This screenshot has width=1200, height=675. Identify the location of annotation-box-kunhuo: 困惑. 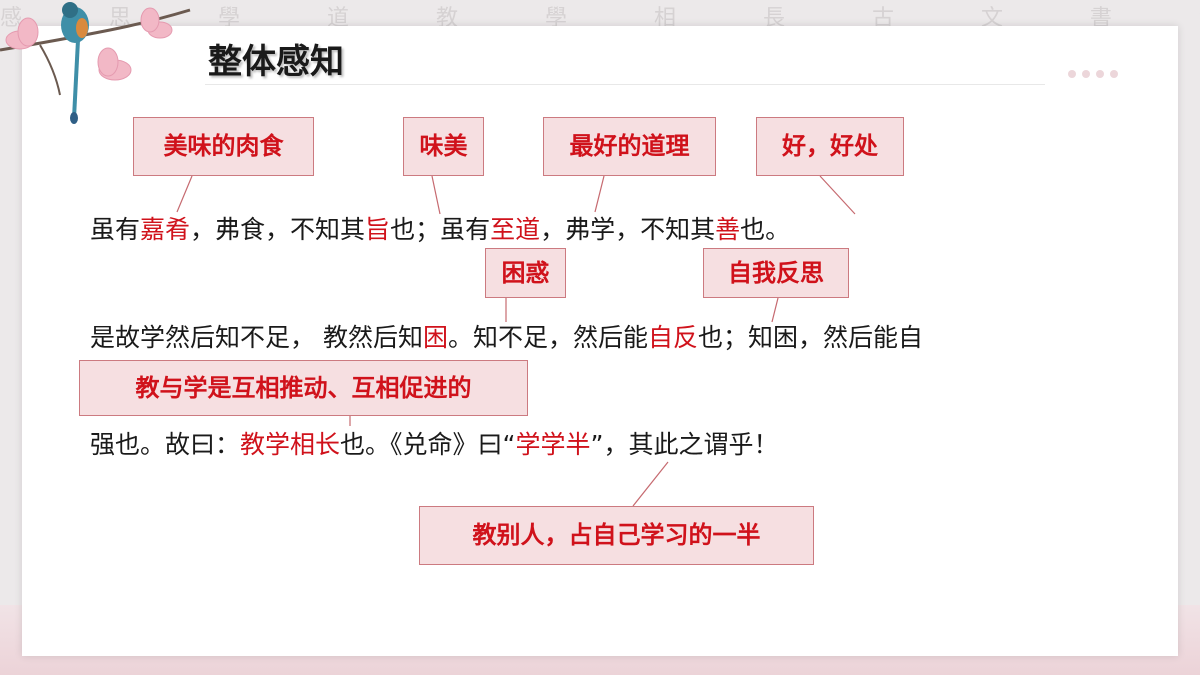
(525, 273).